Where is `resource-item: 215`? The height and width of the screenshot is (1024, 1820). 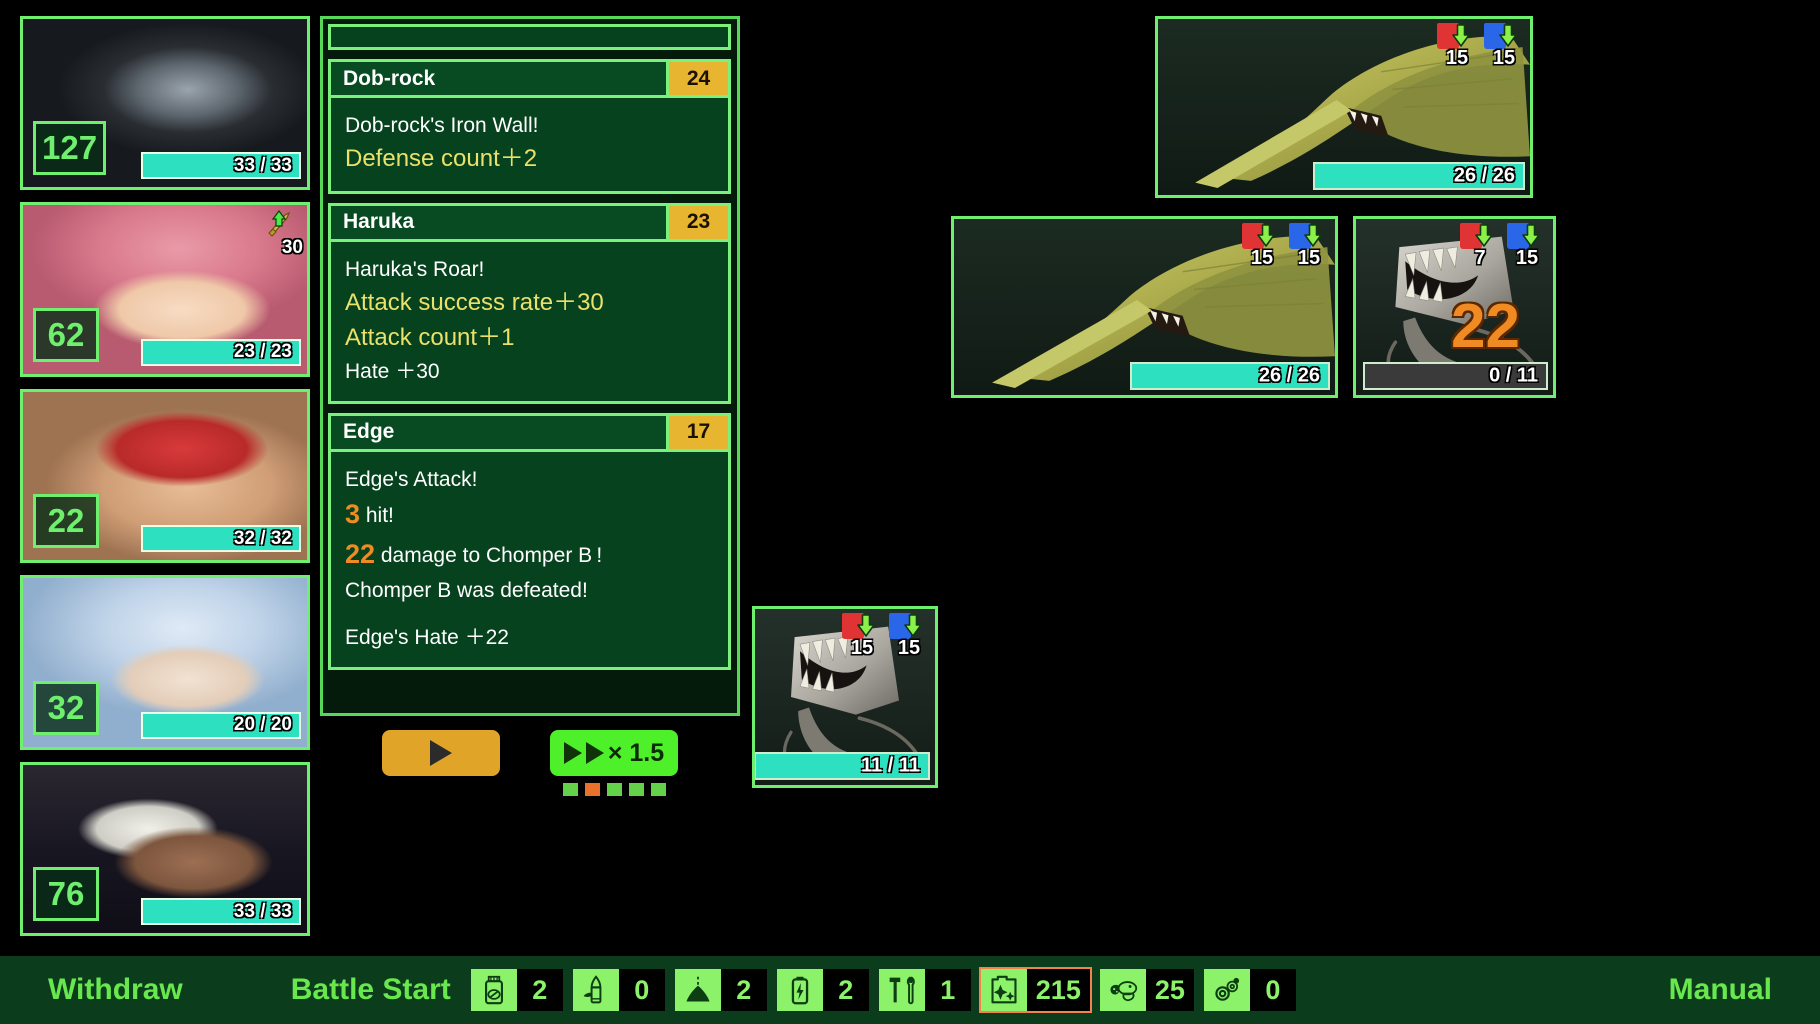 resource-item: 215 is located at coordinates (1035, 990).